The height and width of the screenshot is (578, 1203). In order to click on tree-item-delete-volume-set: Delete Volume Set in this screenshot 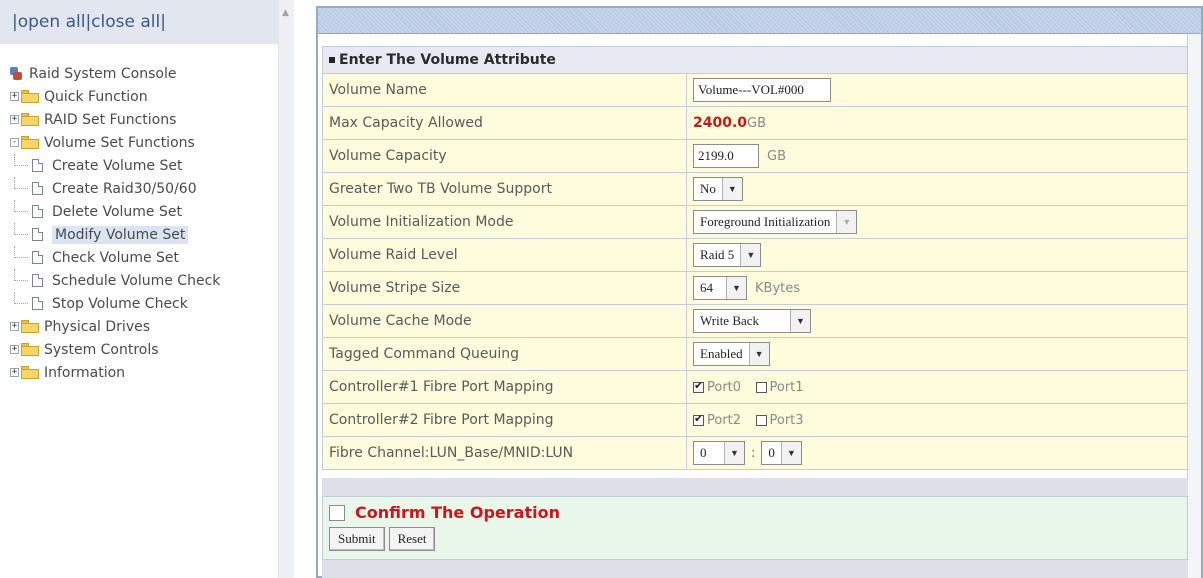, I will do `click(115, 211)`.